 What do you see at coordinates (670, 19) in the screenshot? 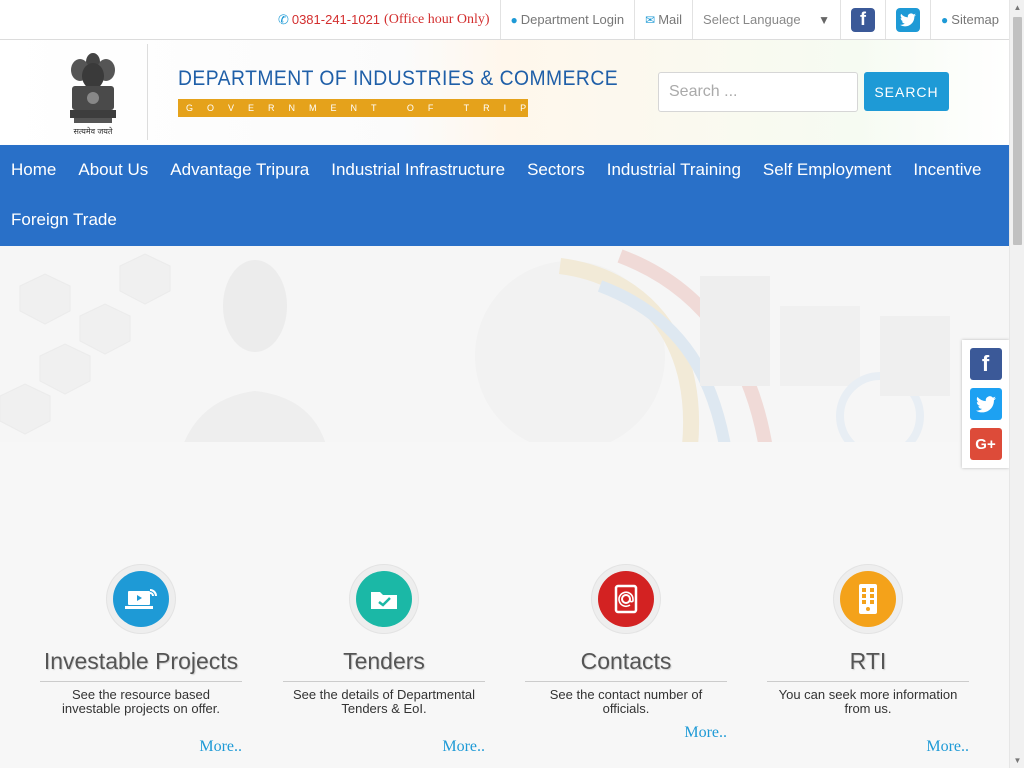
I see `mail-label: Mail` at bounding box center [670, 19].